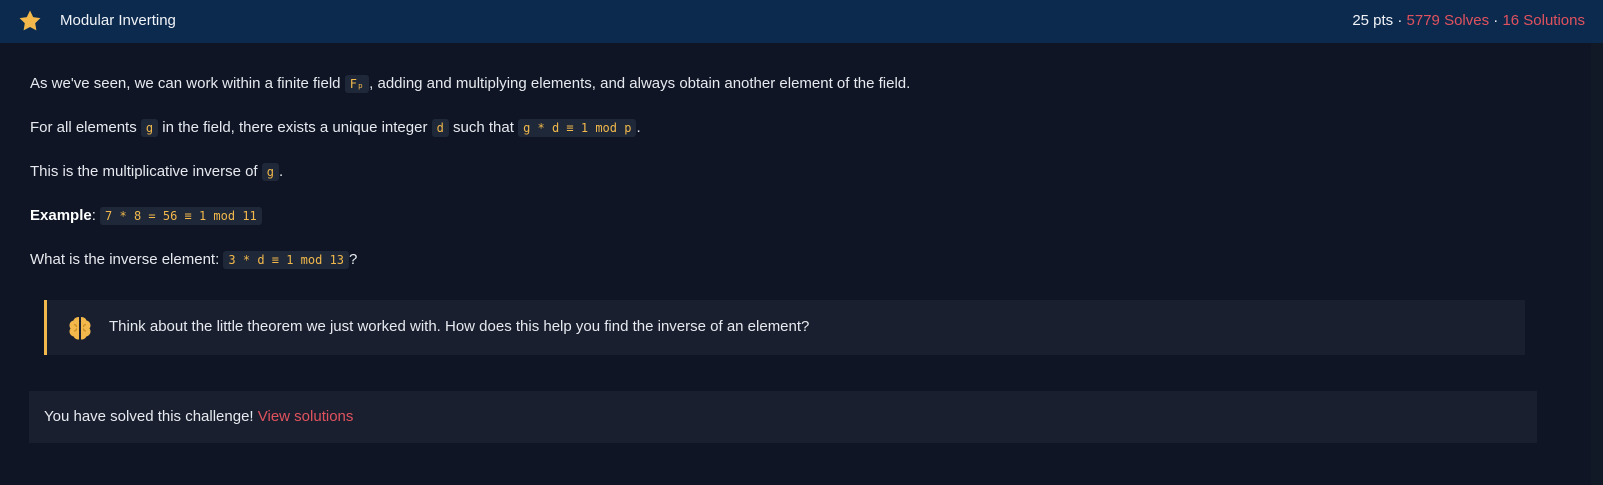 This screenshot has height=485, width=1603. I want to click on code-d: d, so click(440, 128).